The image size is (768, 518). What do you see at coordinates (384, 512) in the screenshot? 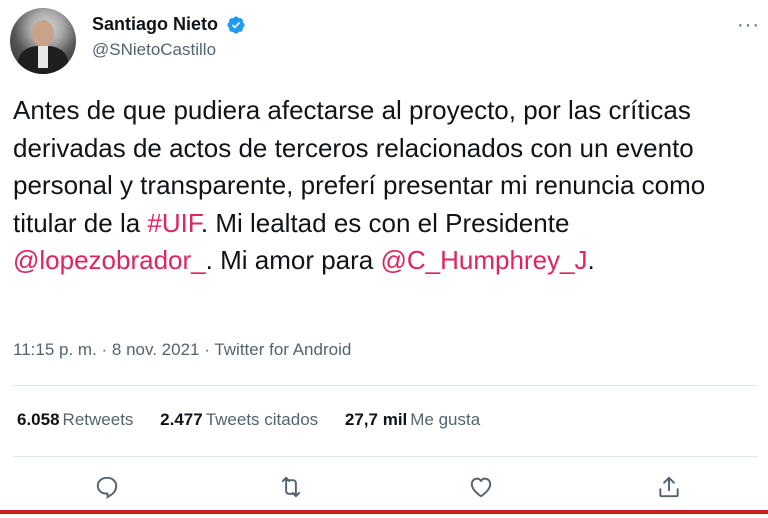
I see `bottom-border` at bounding box center [384, 512].